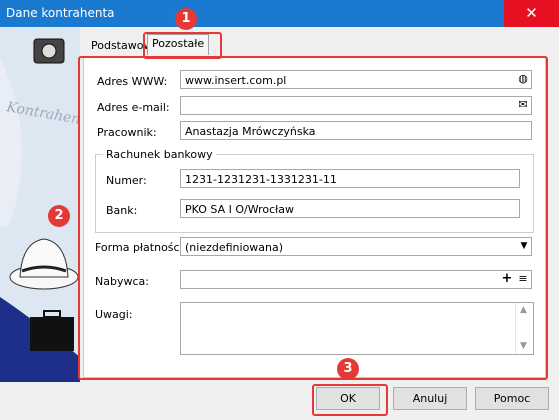 This screenshot has width=559, height=420. What do you see at coordinates (279, 13) in the screenshot?
I see `title-bar: Dane kontrahenta ✕` at bounding box center [279, 13].